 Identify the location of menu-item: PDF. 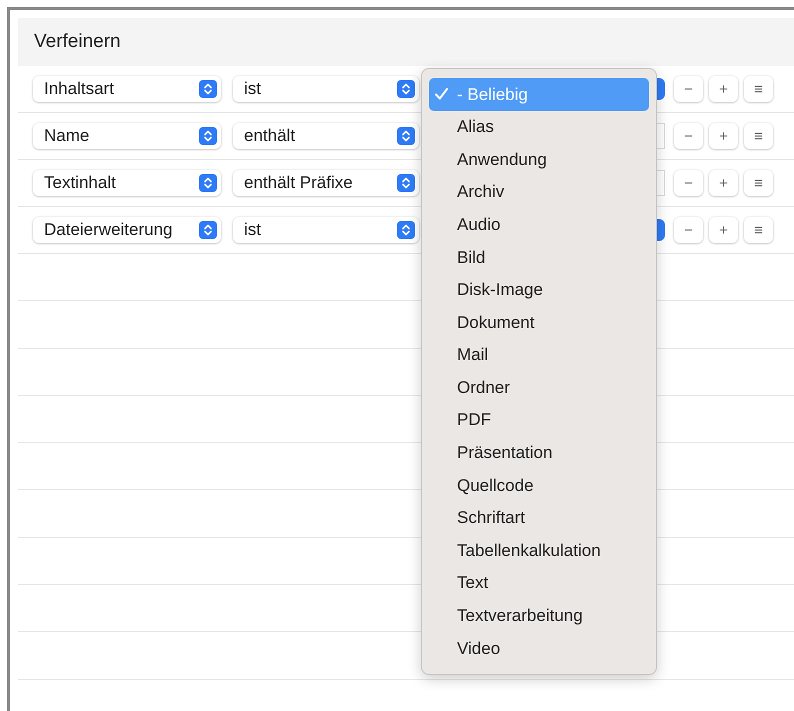
(539, 420).